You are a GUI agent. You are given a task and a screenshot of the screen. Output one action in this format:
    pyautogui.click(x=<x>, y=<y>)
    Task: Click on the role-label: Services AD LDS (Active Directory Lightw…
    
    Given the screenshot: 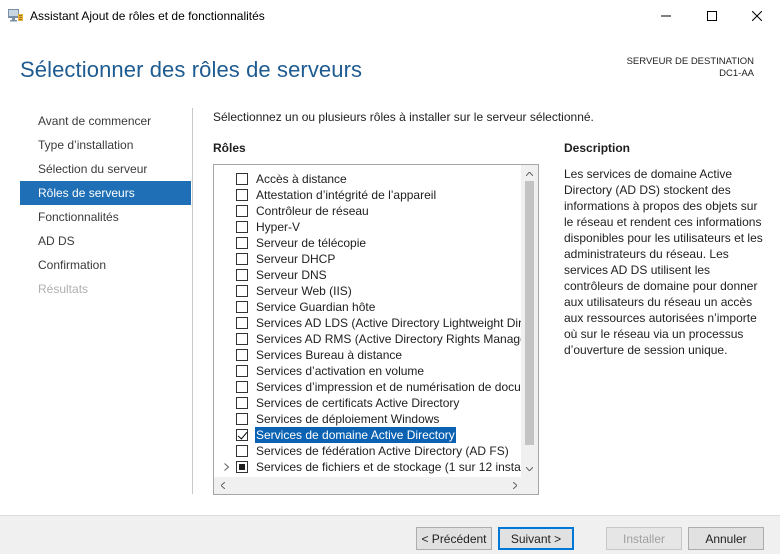 What is the action you would take?
    pyautogui.click(x=392, y=323)
    